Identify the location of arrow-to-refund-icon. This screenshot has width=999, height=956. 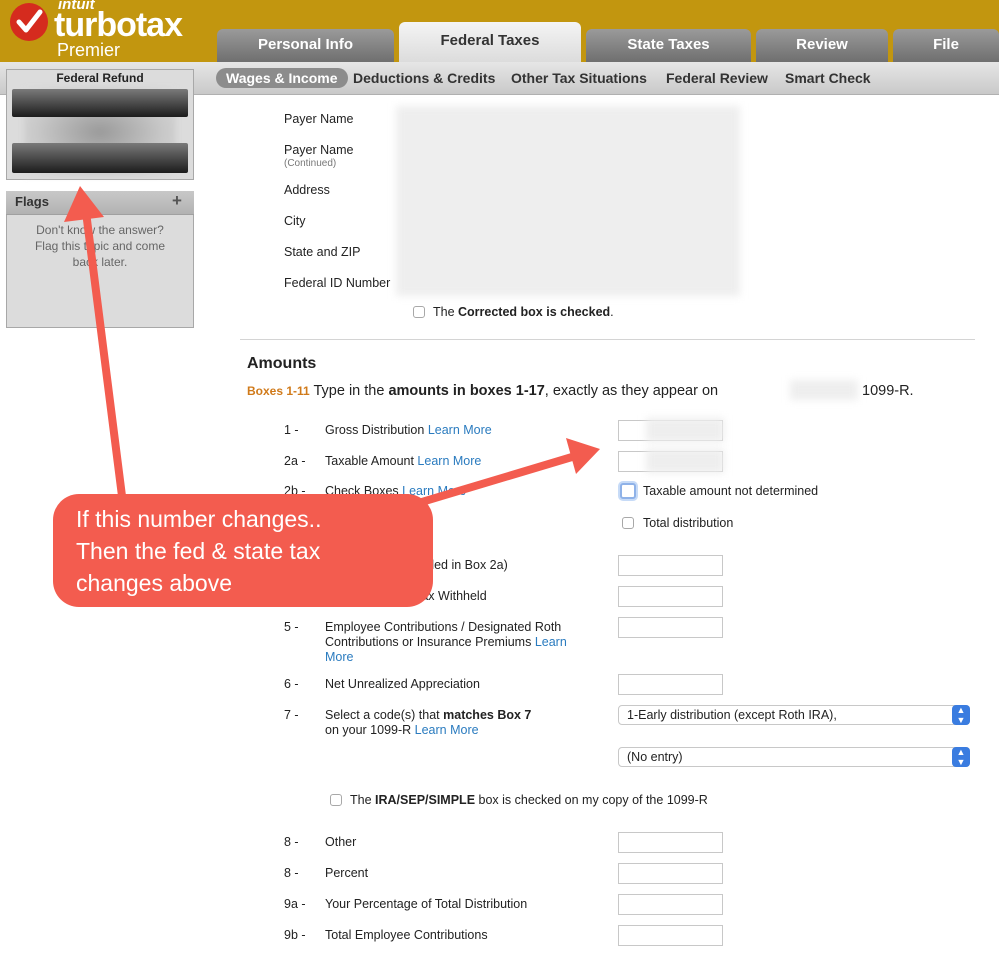
(95, 343).